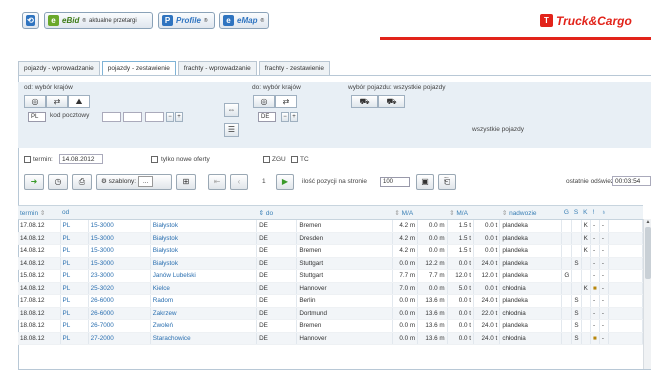 This screenshot has width=651, height=372. Describe the element at coordinates (277, 251) in the screenshot. I see `cell-c2: DE` at that location.